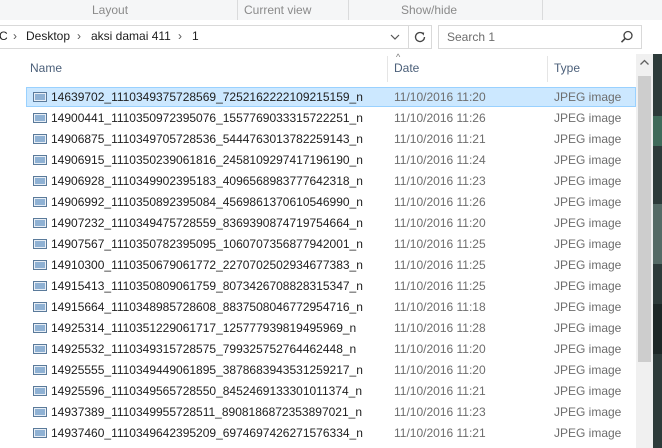  I want to click on vertical-scrollbar, so click(644, 251).